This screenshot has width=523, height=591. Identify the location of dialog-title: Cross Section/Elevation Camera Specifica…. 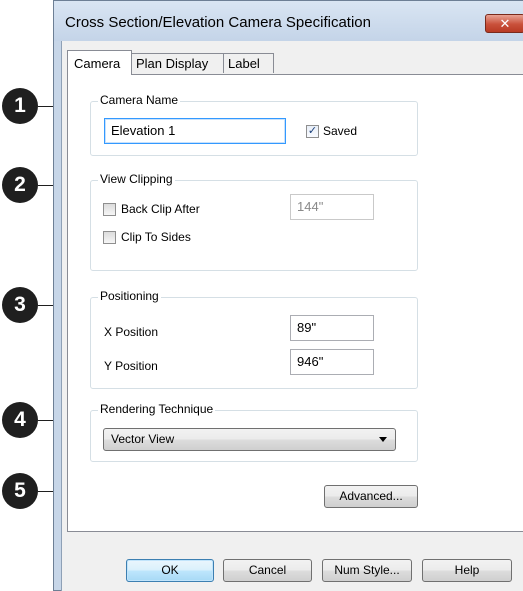
(218, 22).